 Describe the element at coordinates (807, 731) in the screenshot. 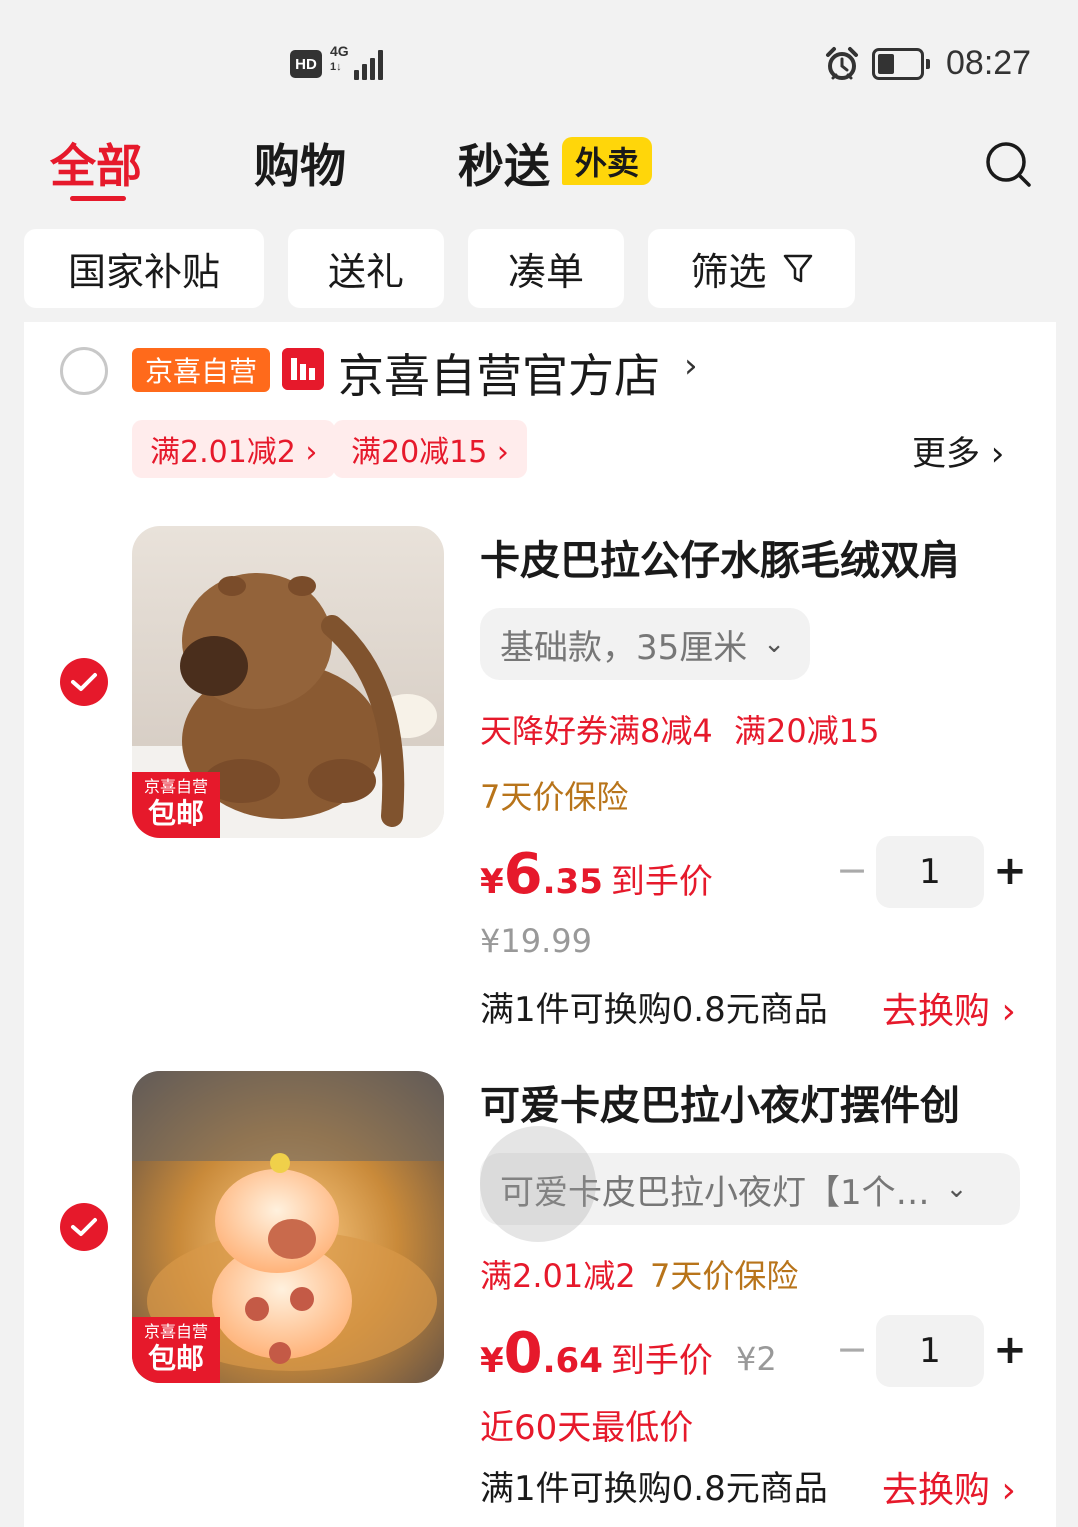

I see `item-1-coupon-2: 满20减15` at that location.